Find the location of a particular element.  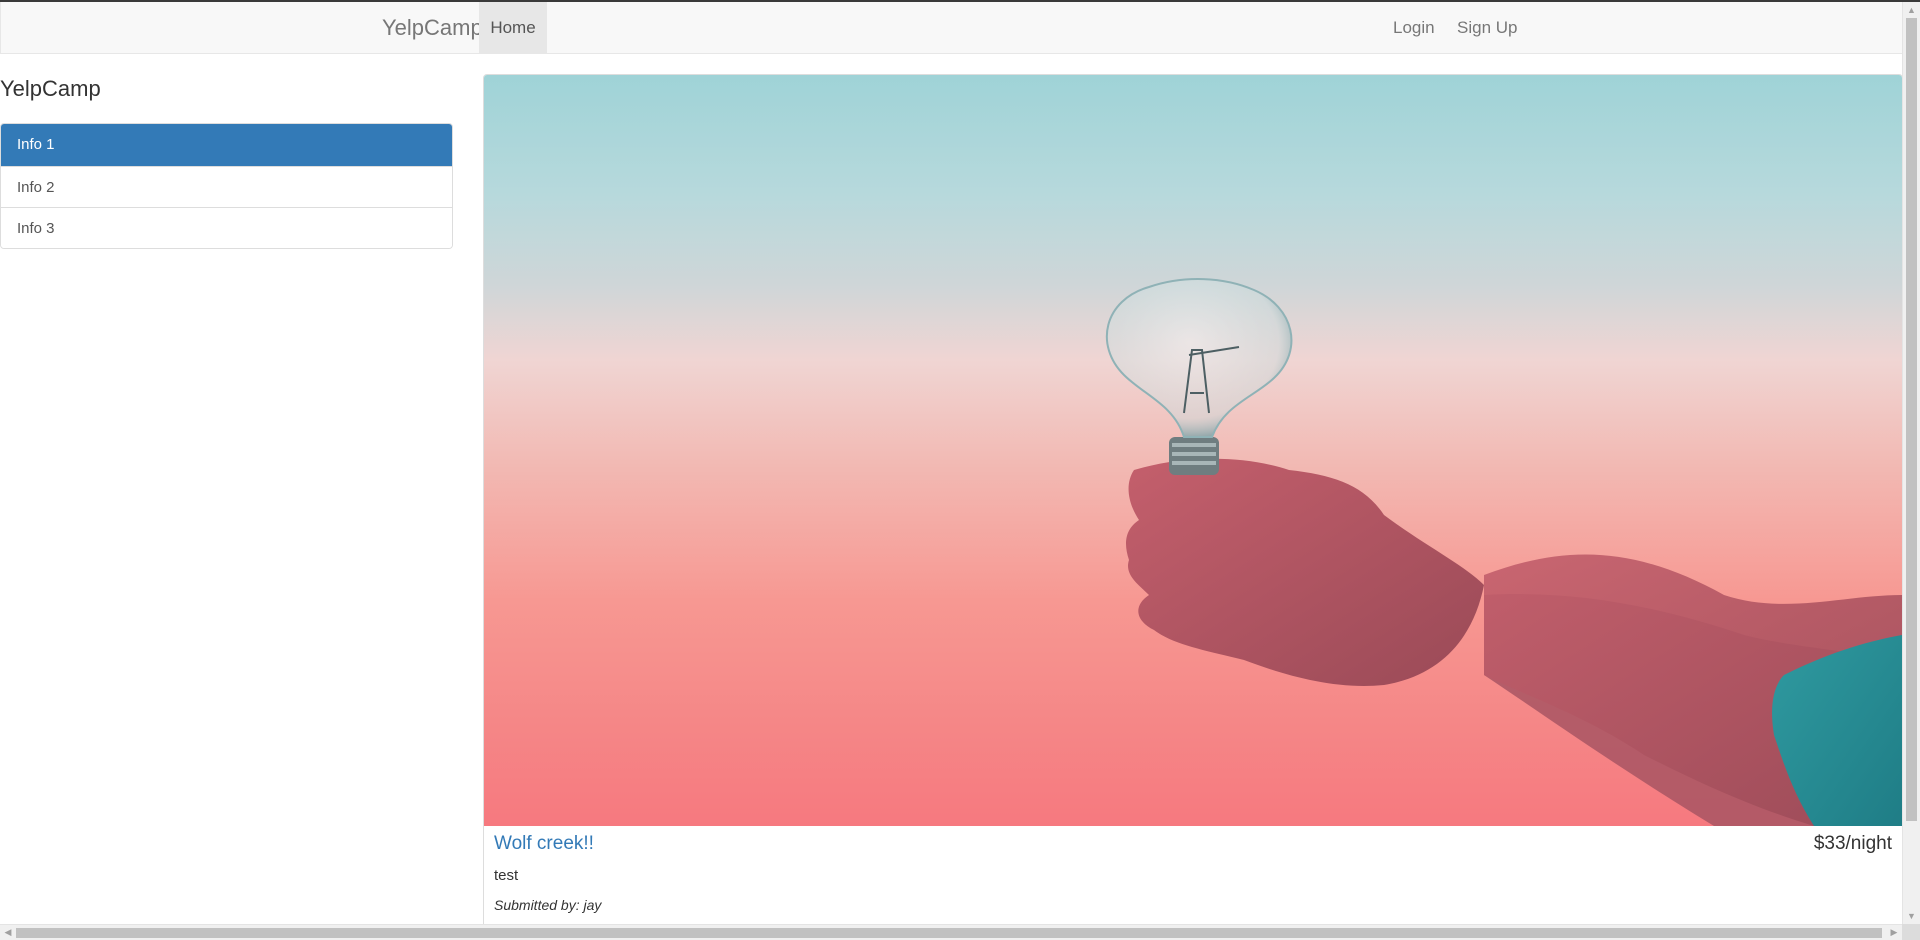

sidebar-info-list: Info 1 Info 2 Info 3 is located at coordinates (226, 186).